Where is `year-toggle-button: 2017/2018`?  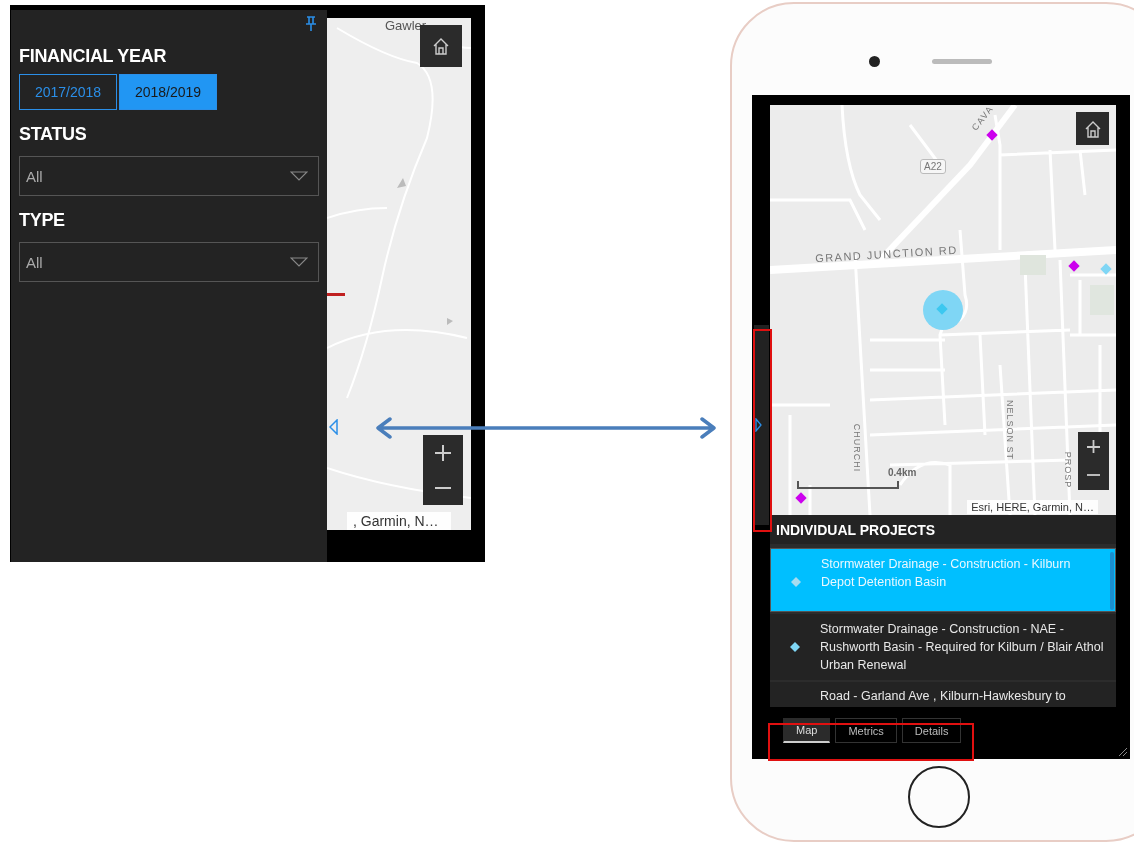 year-toggle-button: 2017/2018 is located at coordinates (68, 92).